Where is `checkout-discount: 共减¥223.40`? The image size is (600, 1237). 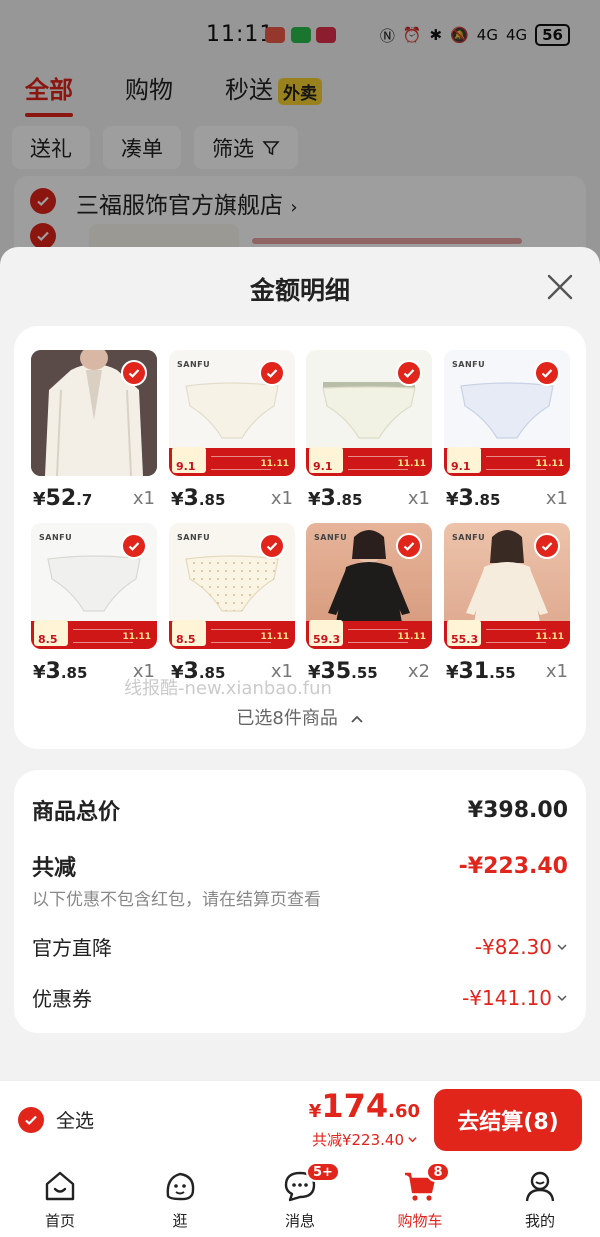
checkout-discount: 共减¥223.40 is located at coordinates (365, 1139).